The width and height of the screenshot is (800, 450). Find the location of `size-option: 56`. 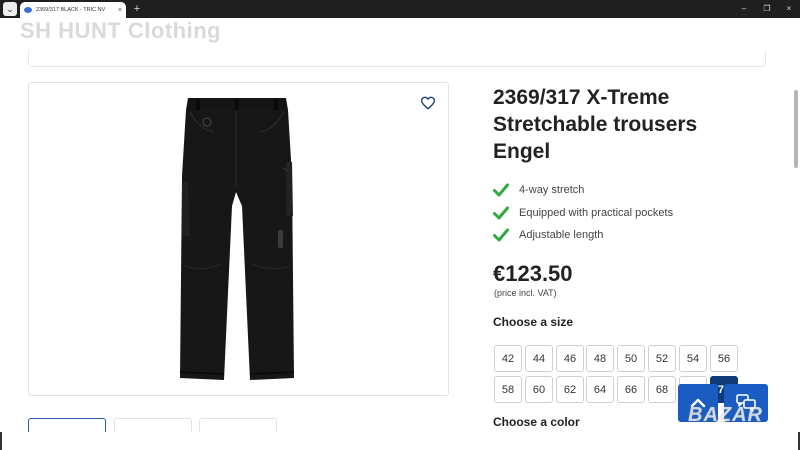

size-option: 56 is located at coordinates (724, 358).